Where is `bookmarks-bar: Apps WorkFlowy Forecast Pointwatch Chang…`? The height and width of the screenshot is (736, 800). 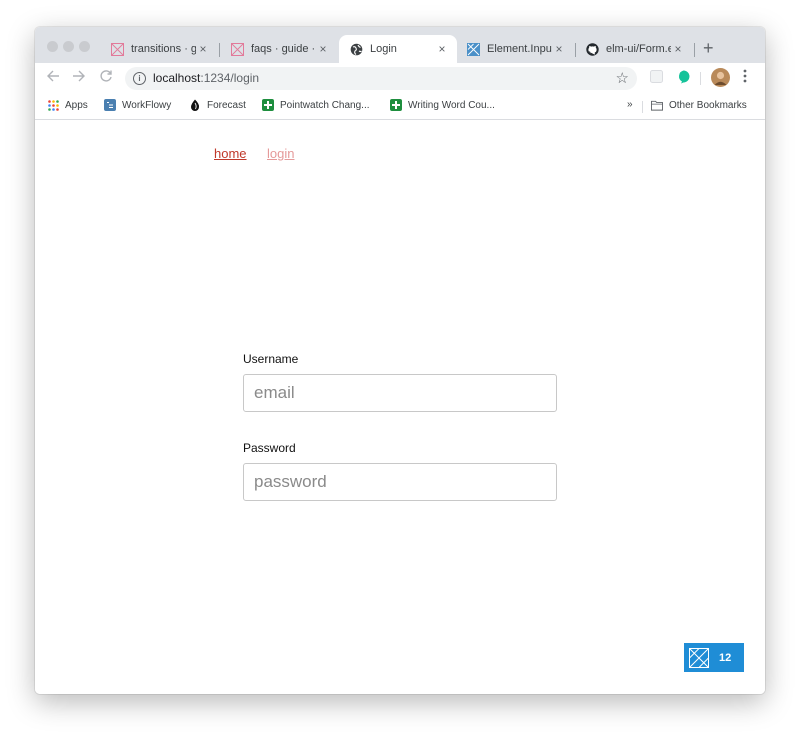
bookmarks-bar: Apps WorkFlowy Forecast Pointwatch Chang… is located at coordinates (400, 107).